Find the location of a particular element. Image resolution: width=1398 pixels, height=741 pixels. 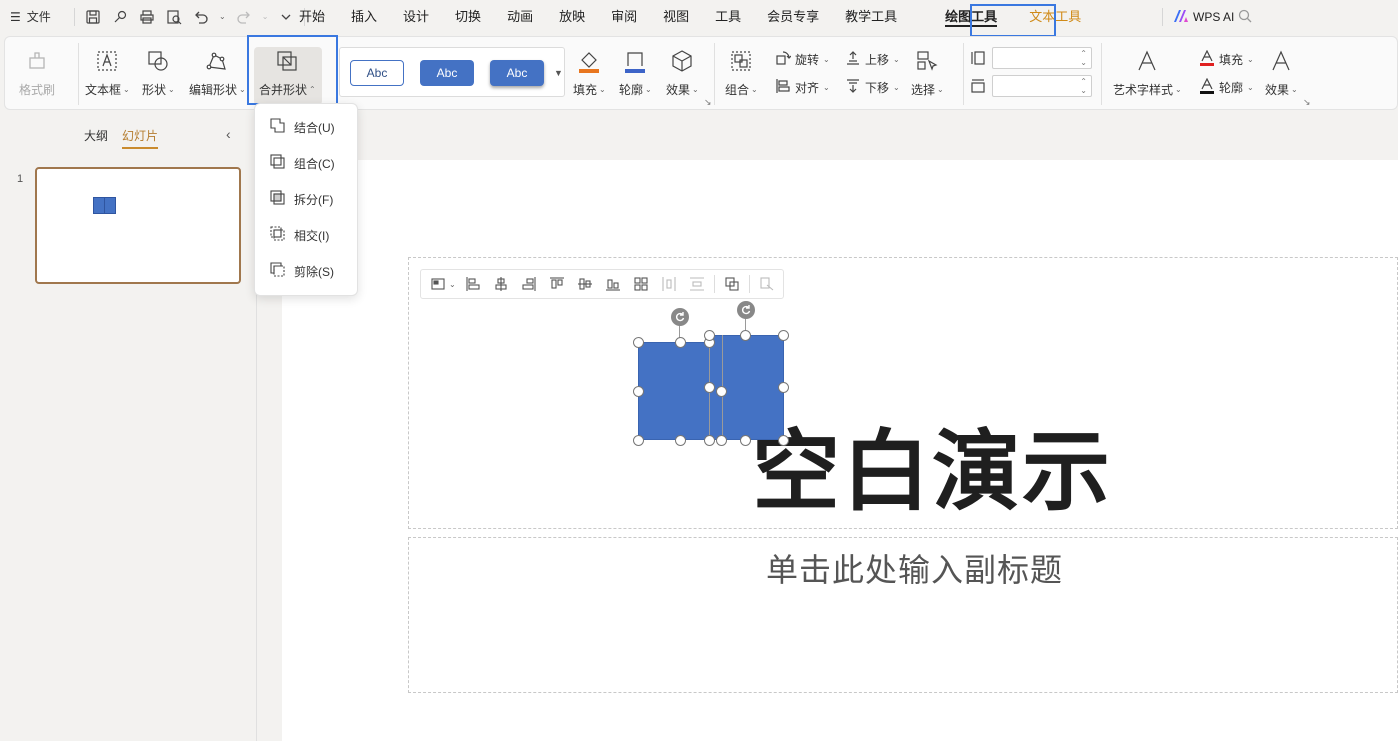

bring-forward-button: 上移 ⌄ is located at coordinates (872, 59).